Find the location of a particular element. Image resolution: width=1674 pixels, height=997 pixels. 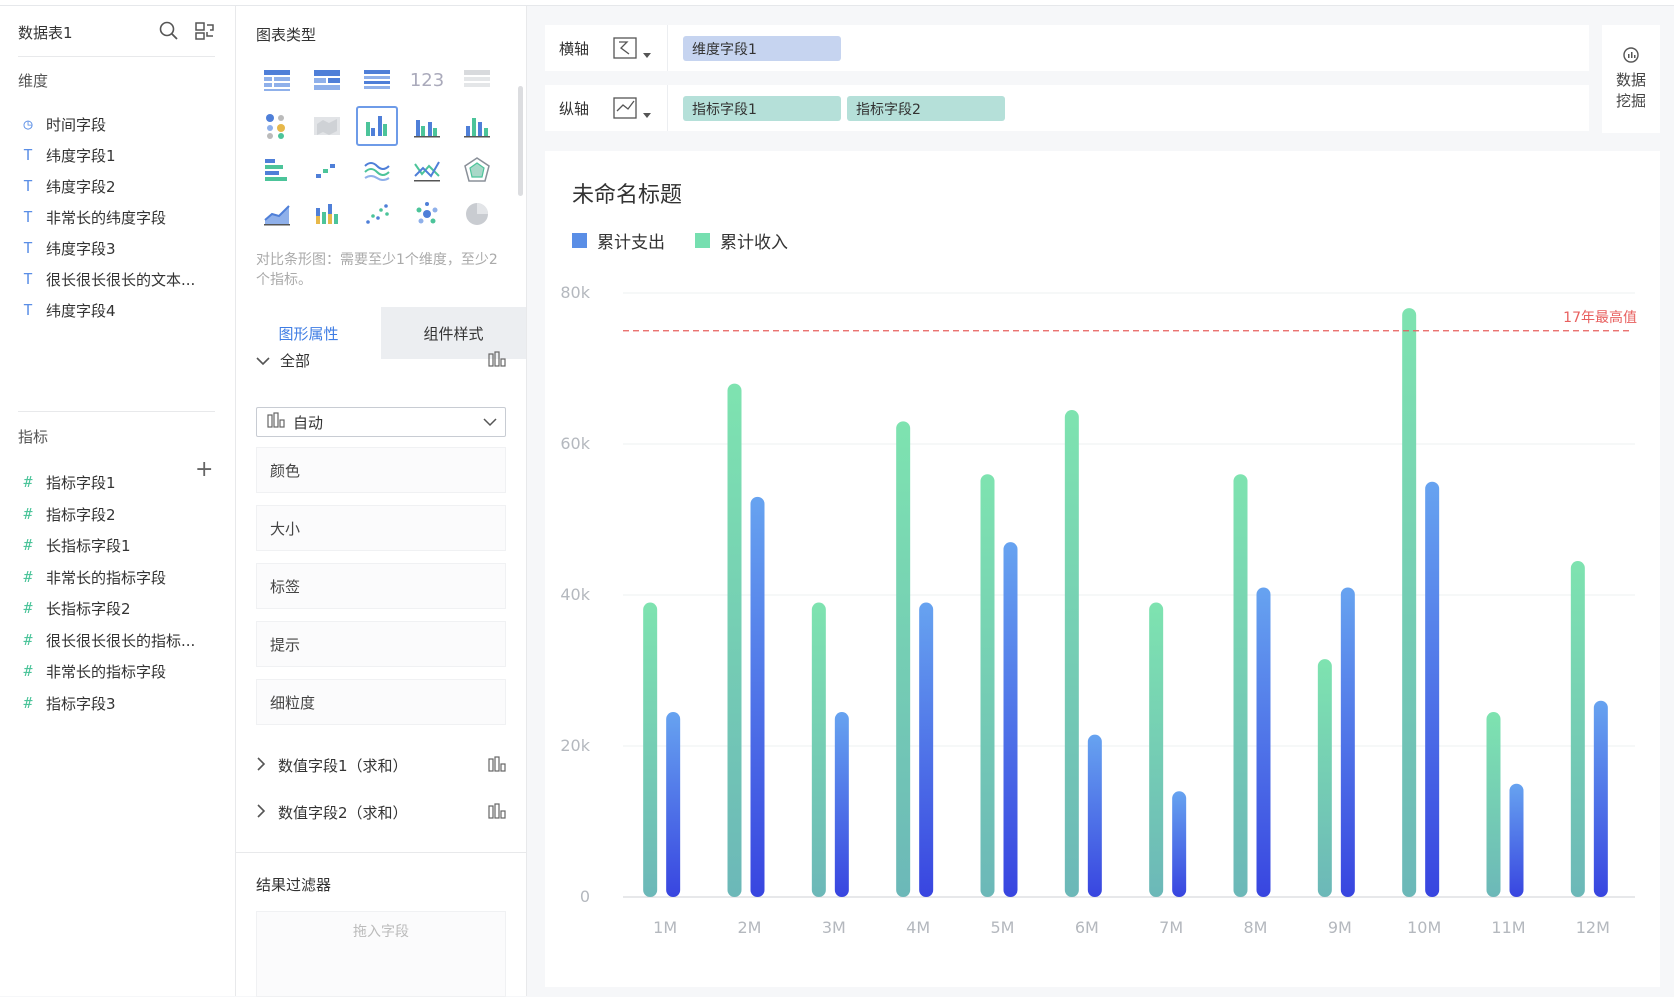

dimension-field-label: 纬度字段3 is located at coordinates (81, 248).